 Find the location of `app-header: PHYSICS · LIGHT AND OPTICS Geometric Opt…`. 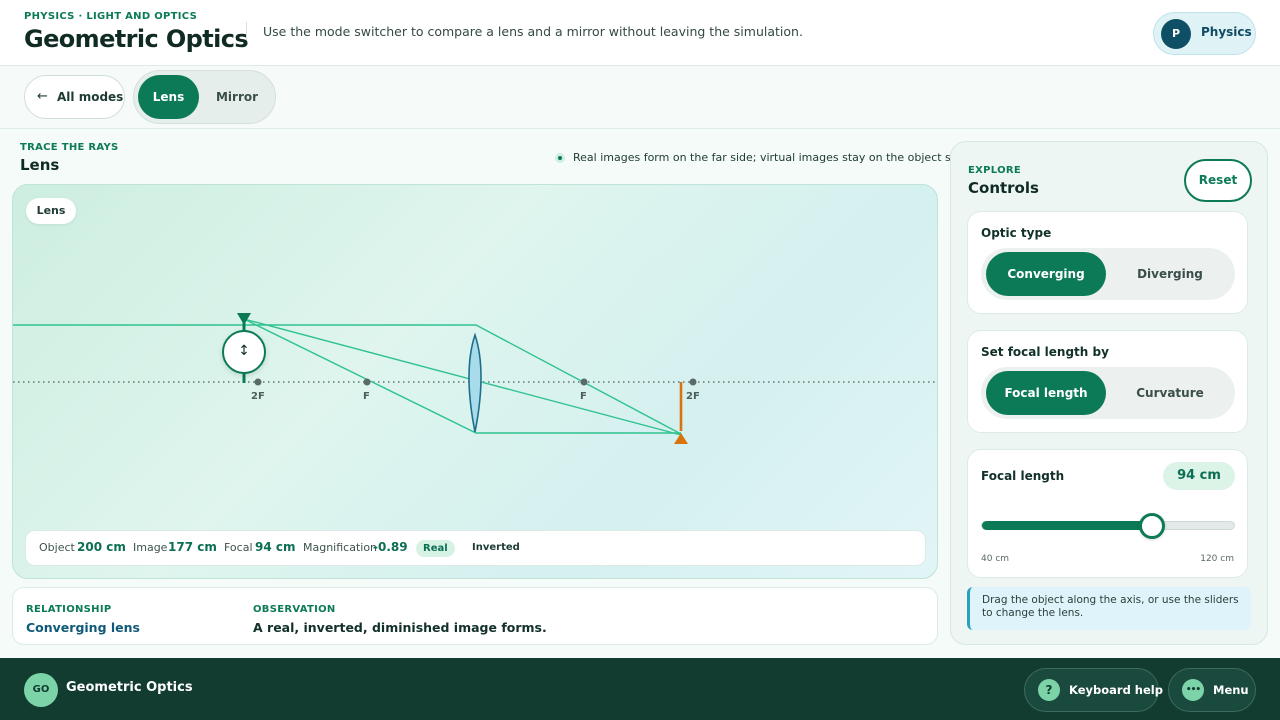

app-header: PHYSICS · LIGHT AND OPTICS Geometric Opt… is located at coordinates (640, 33).